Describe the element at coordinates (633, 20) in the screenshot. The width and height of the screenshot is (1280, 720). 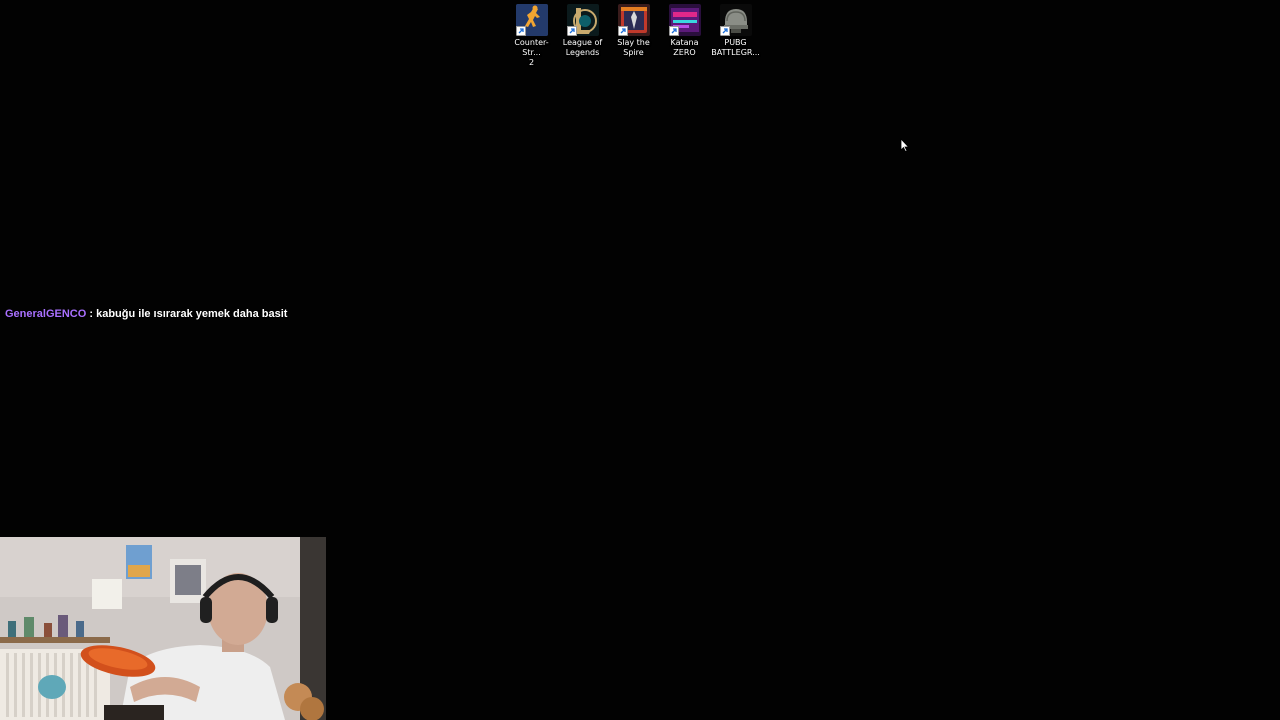
I see `slay-the-spire-icon` at that location.